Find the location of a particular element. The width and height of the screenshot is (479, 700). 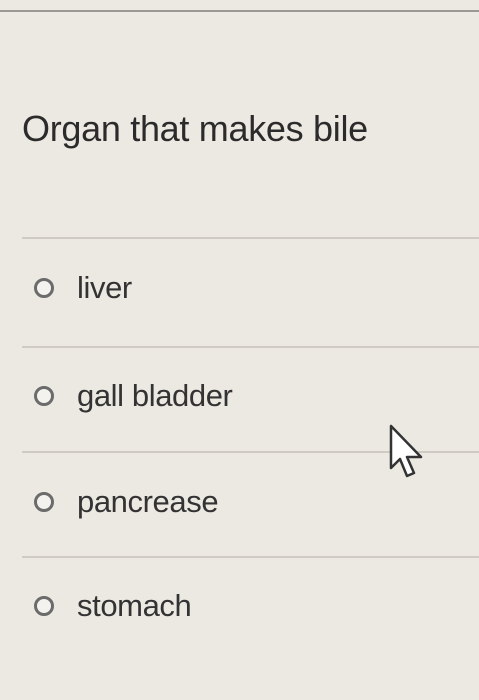

option-gall-bladder: gall bladder is located at coordinates (133, 396).